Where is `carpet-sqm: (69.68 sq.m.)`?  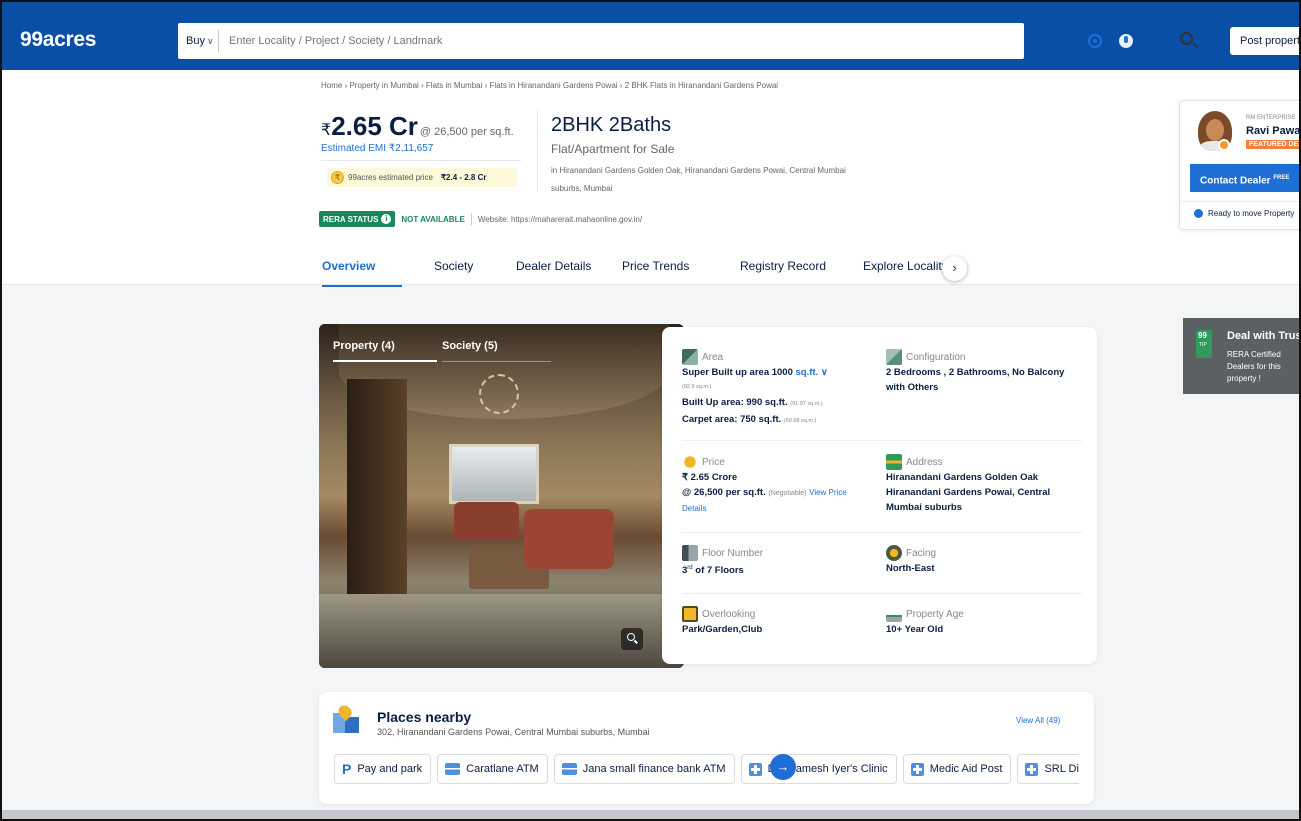
carpet-sqm: (69.68 sq.m.) is located at coordinates (800, 421).